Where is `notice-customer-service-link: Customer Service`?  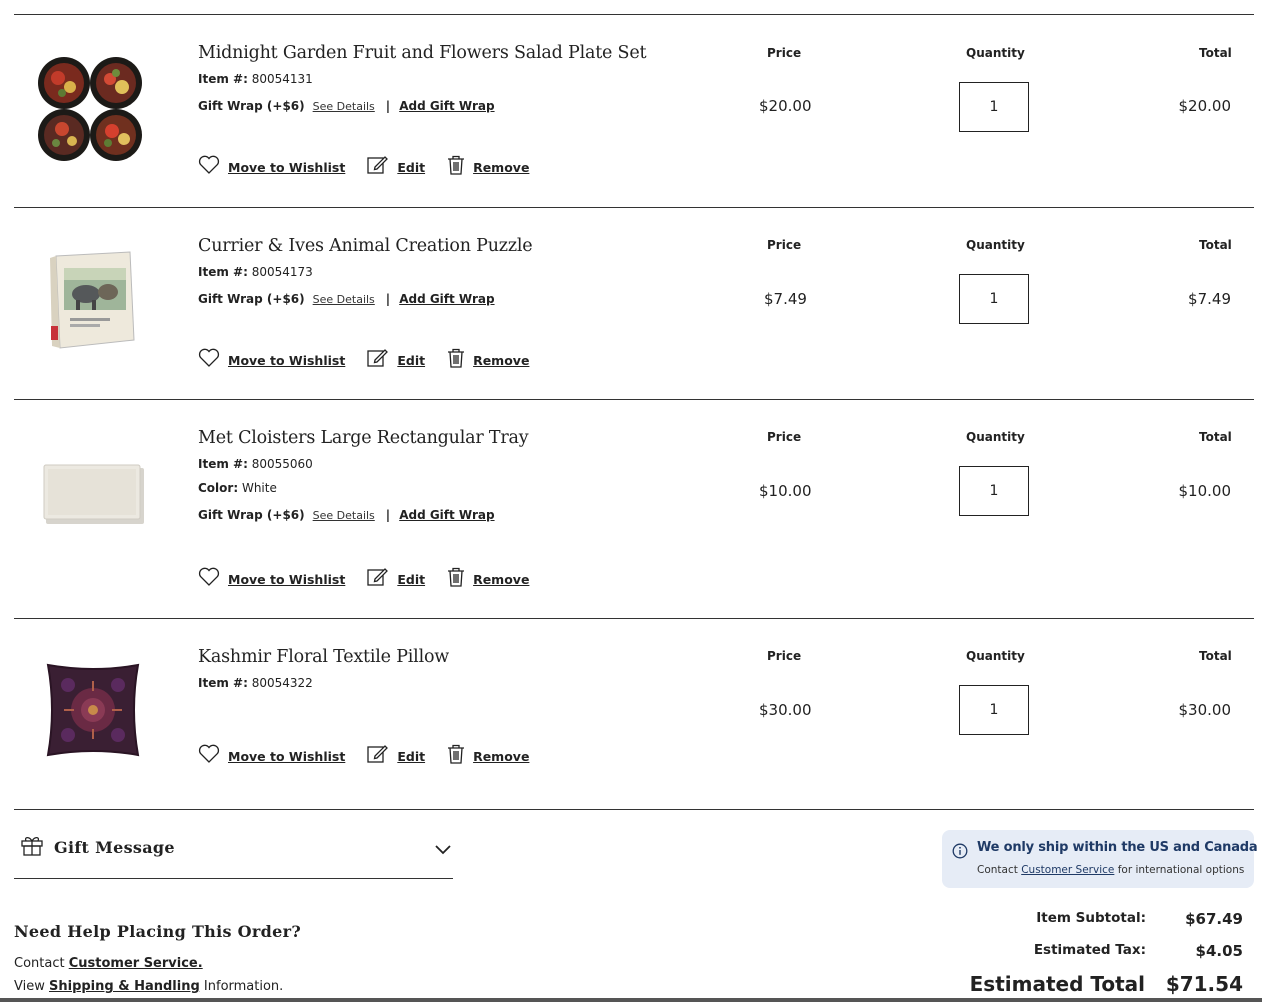 notice-customer-service-link: Customer Service is located at coordinates (1067, 870).